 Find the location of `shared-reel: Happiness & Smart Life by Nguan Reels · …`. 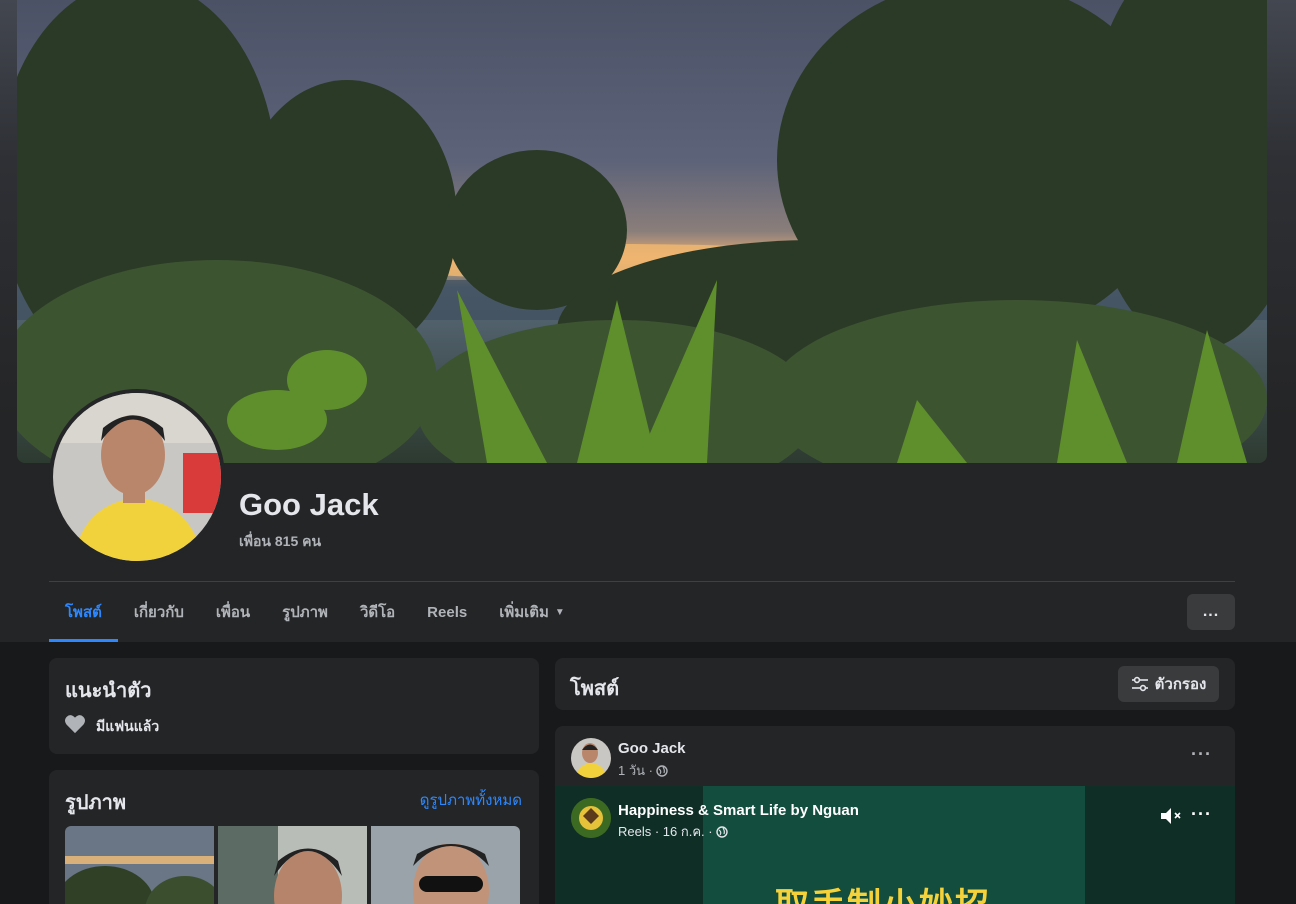

shared-reel: Happiness & Smart Life by Nguan Reels · … is located at coordinates (895, 845).